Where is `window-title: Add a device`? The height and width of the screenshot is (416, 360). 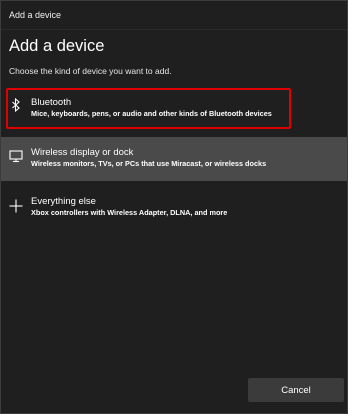
window-title: Add a device is located at coordinates (174, 15).